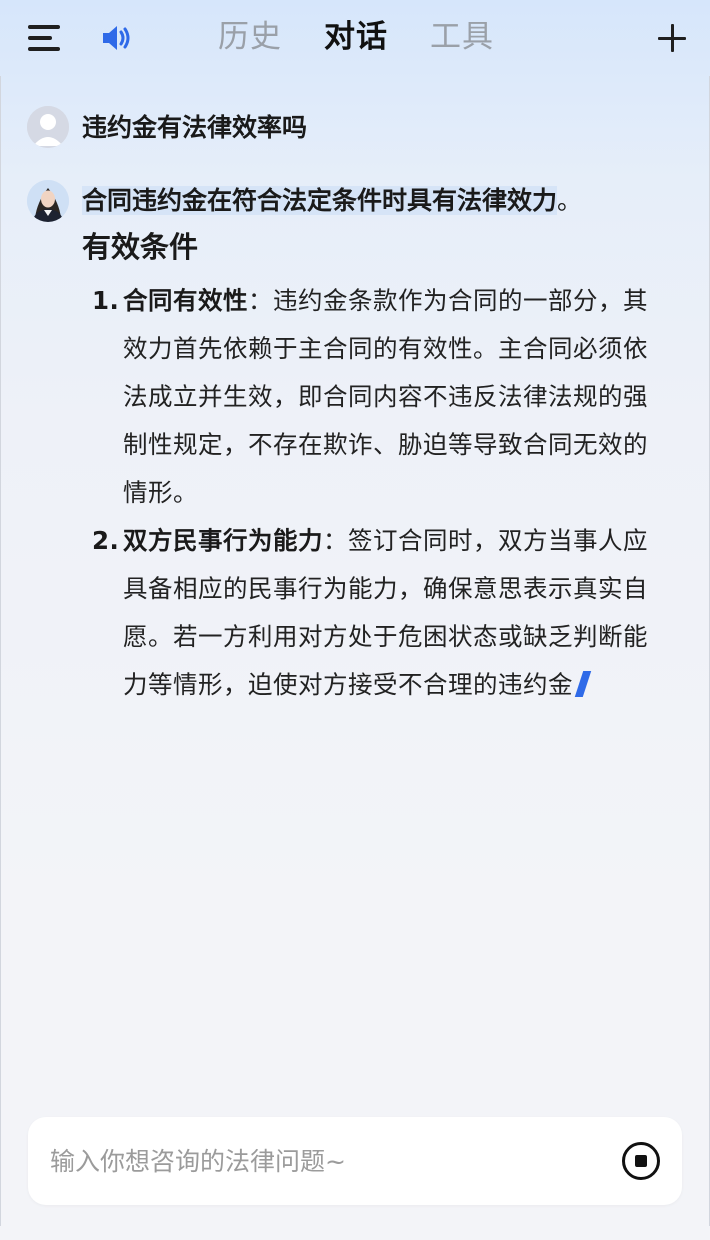 This screenshot has height=1240, width=710. I want to click on plus-icon, so click(672, 38).